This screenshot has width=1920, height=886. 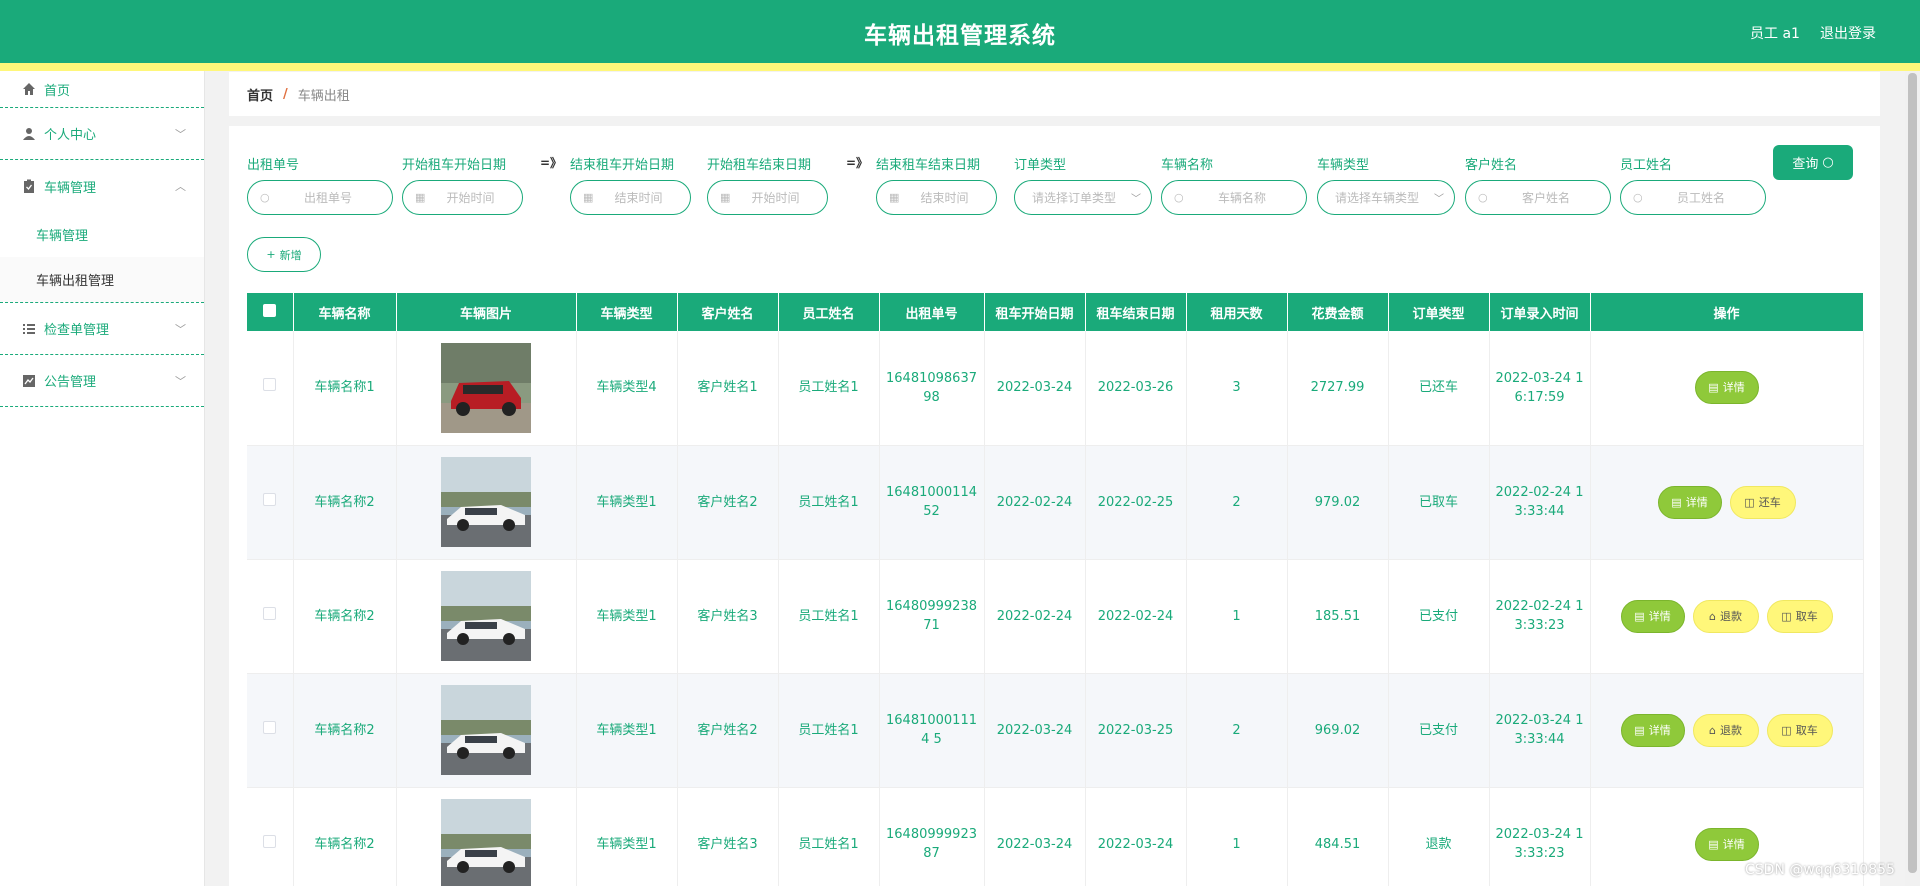 What do you see at coordinates (1540, 312) in the screenshot?
I see `col-header: 订单录入时间` at bounding box center [1540, 312].